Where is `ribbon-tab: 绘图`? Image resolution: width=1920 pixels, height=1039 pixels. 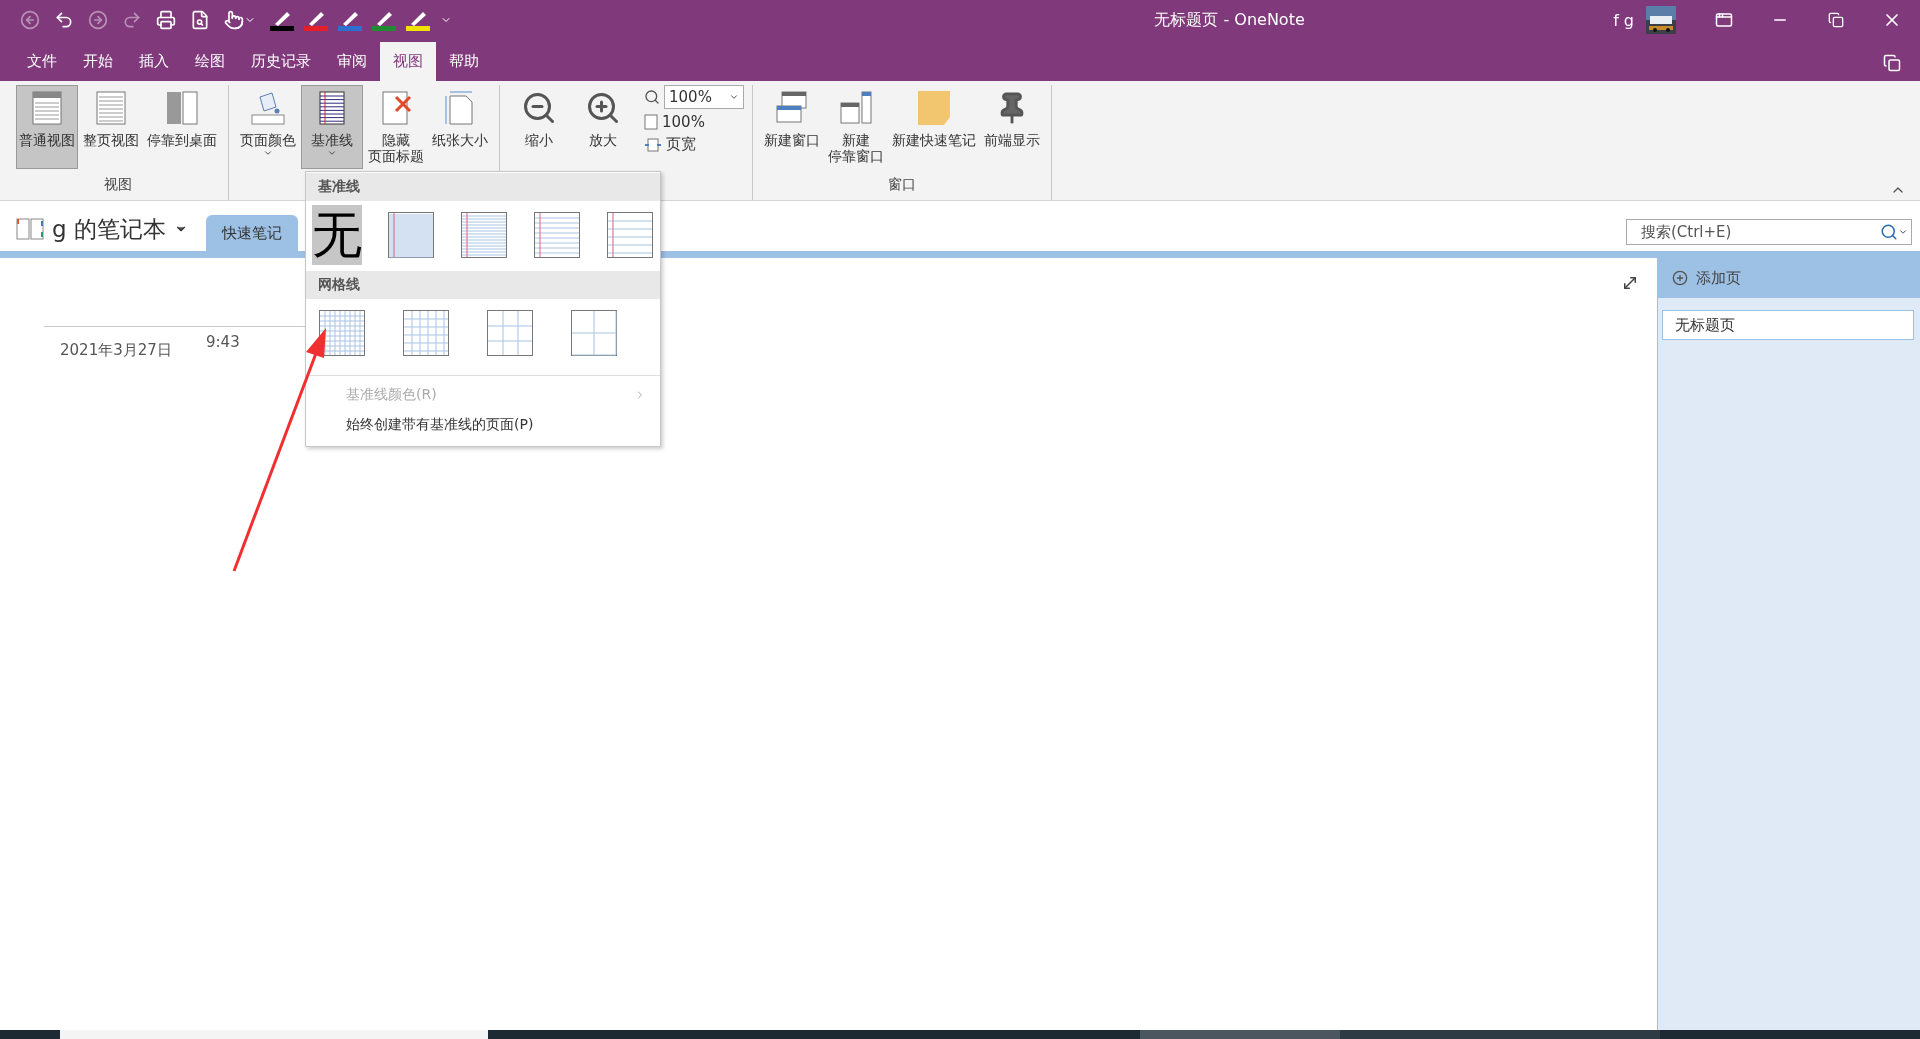
ribbon-tab: 绘图 is located at coordinates (210, 61).